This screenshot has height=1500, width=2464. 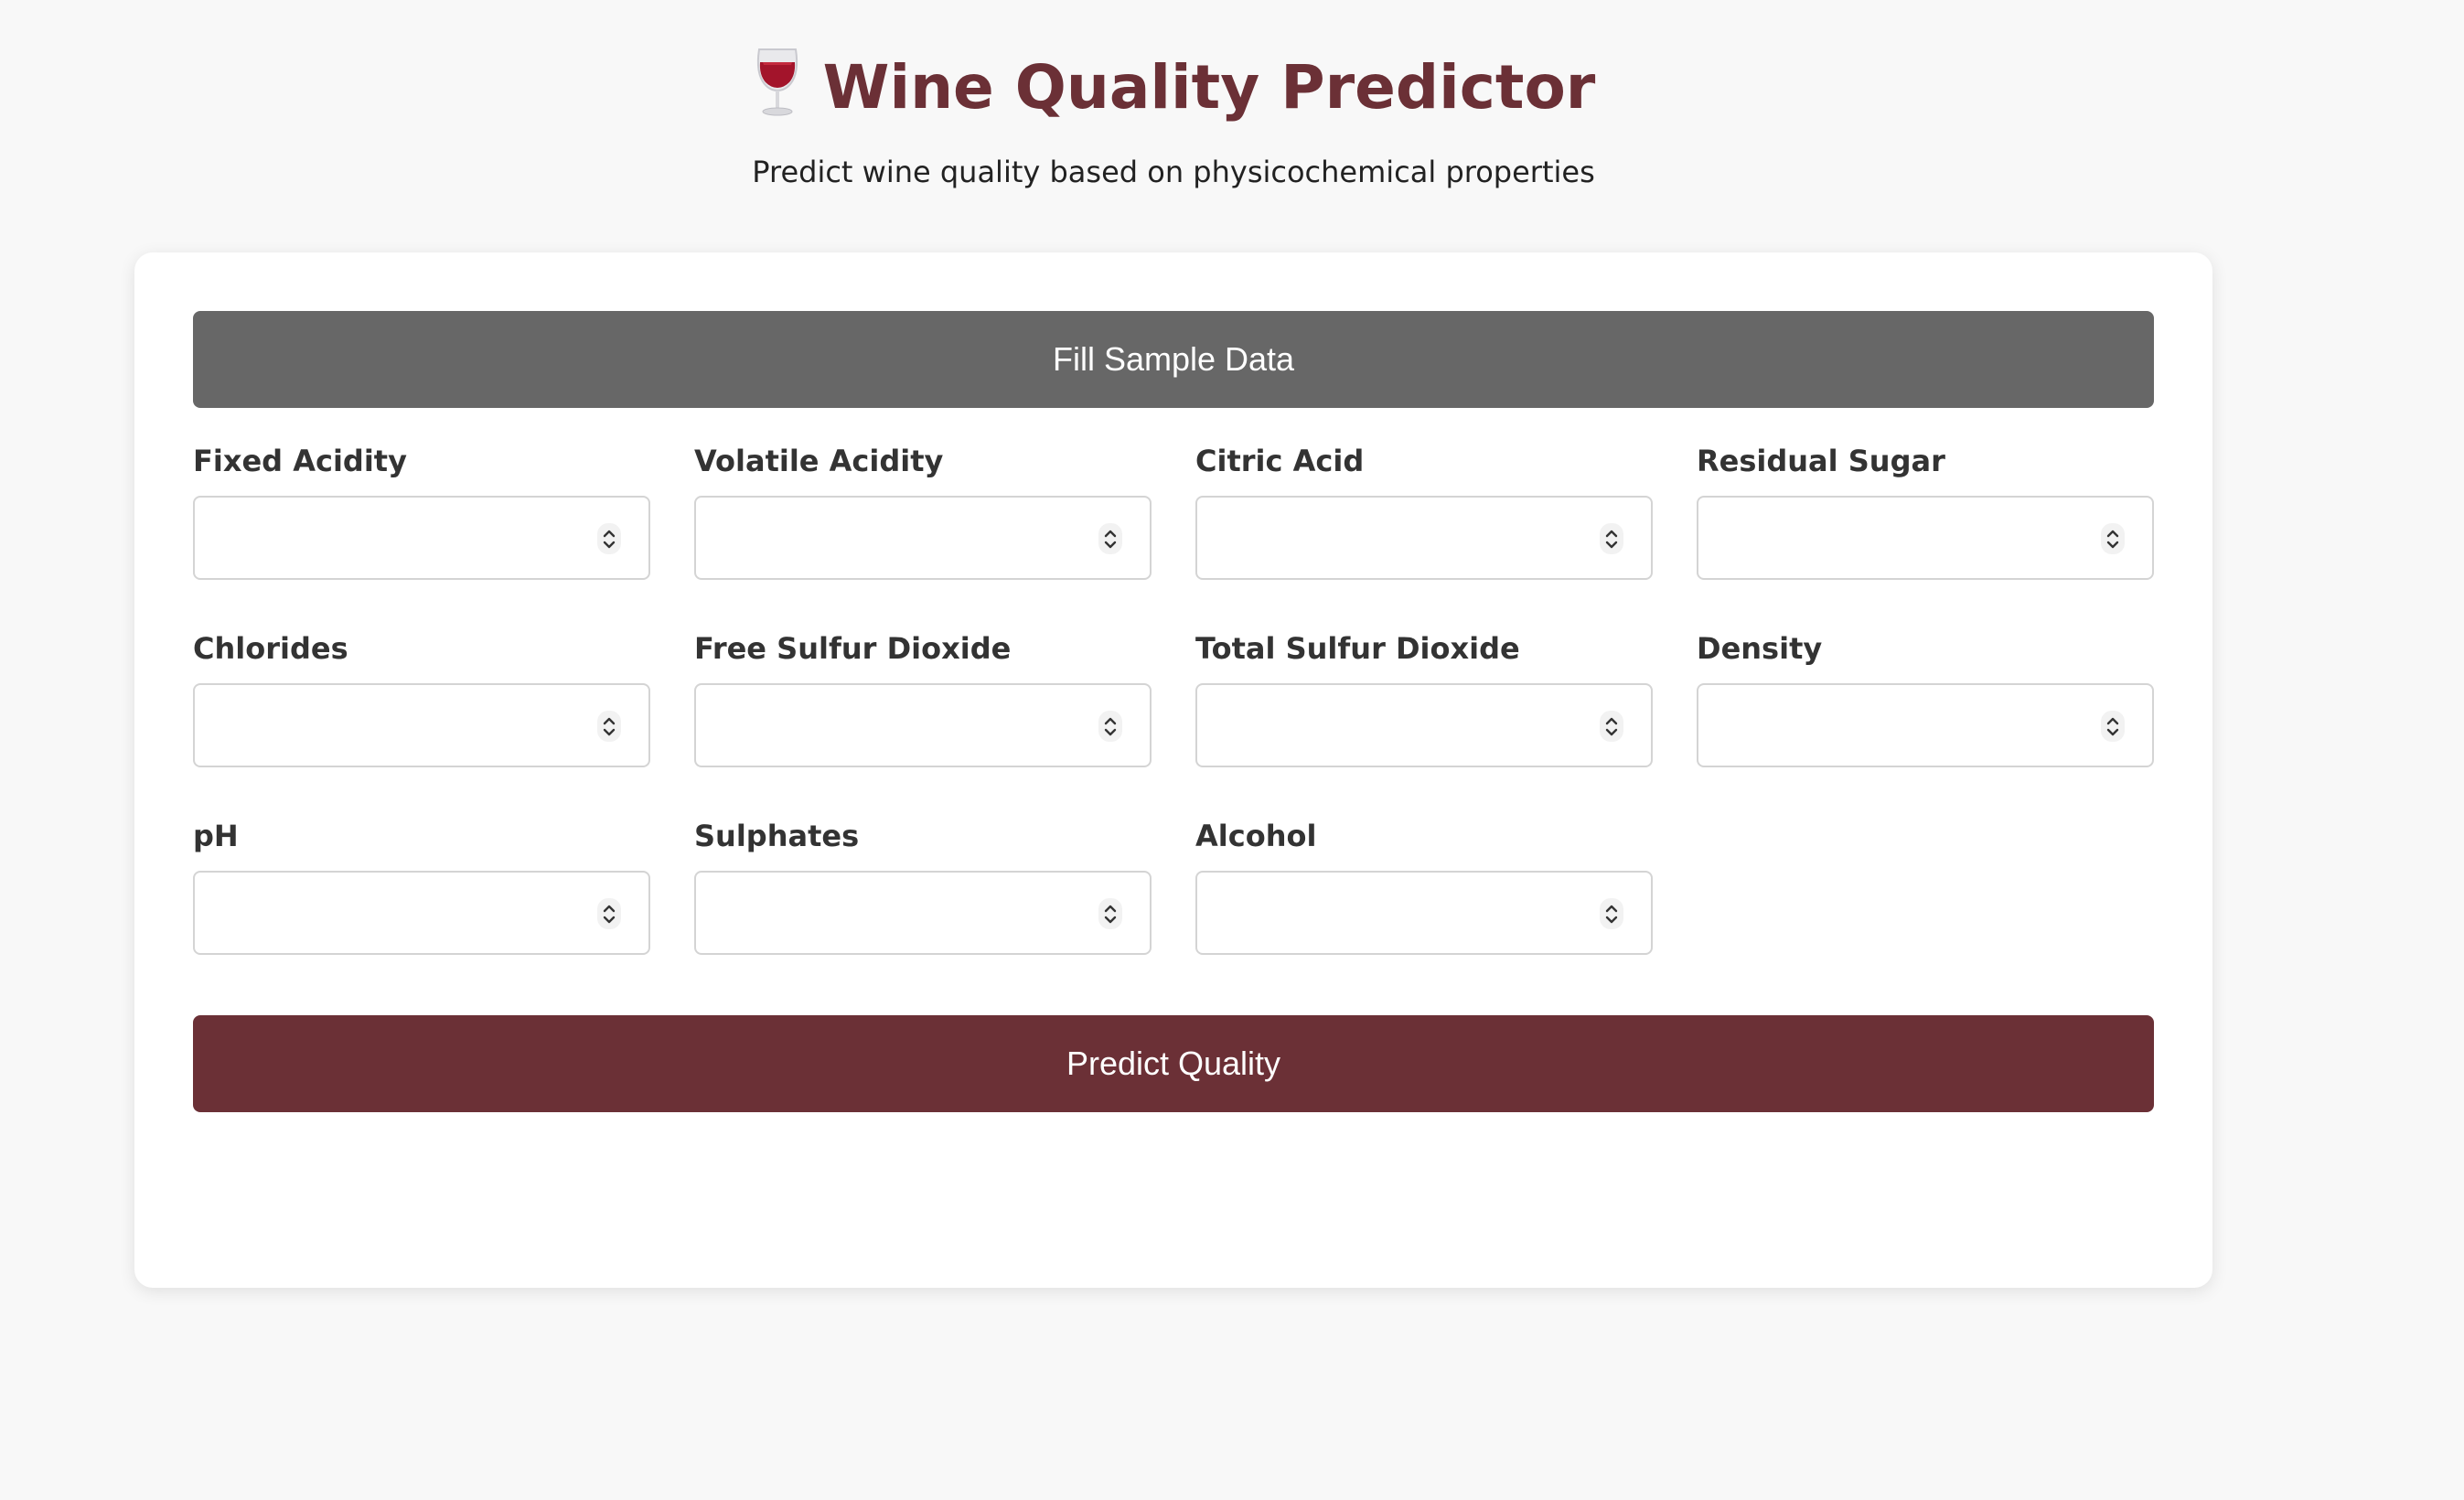 I want to click on density-input-box, so click(x=1926, y=725).